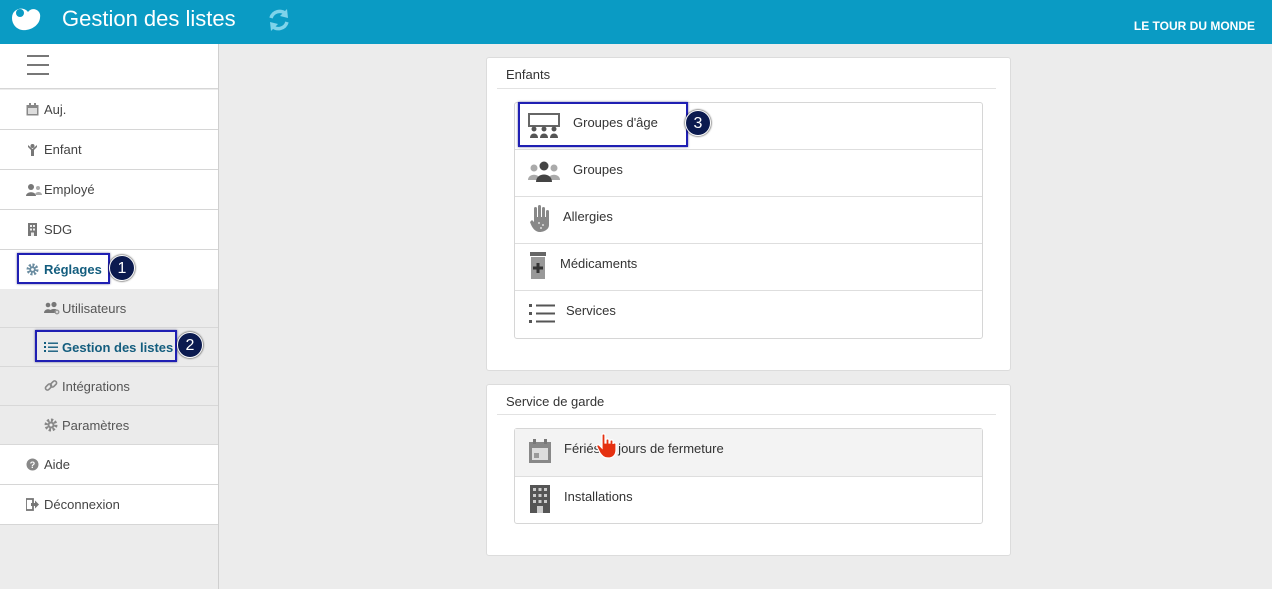  I want to click on menu-toggle-button, so click(109, 66).